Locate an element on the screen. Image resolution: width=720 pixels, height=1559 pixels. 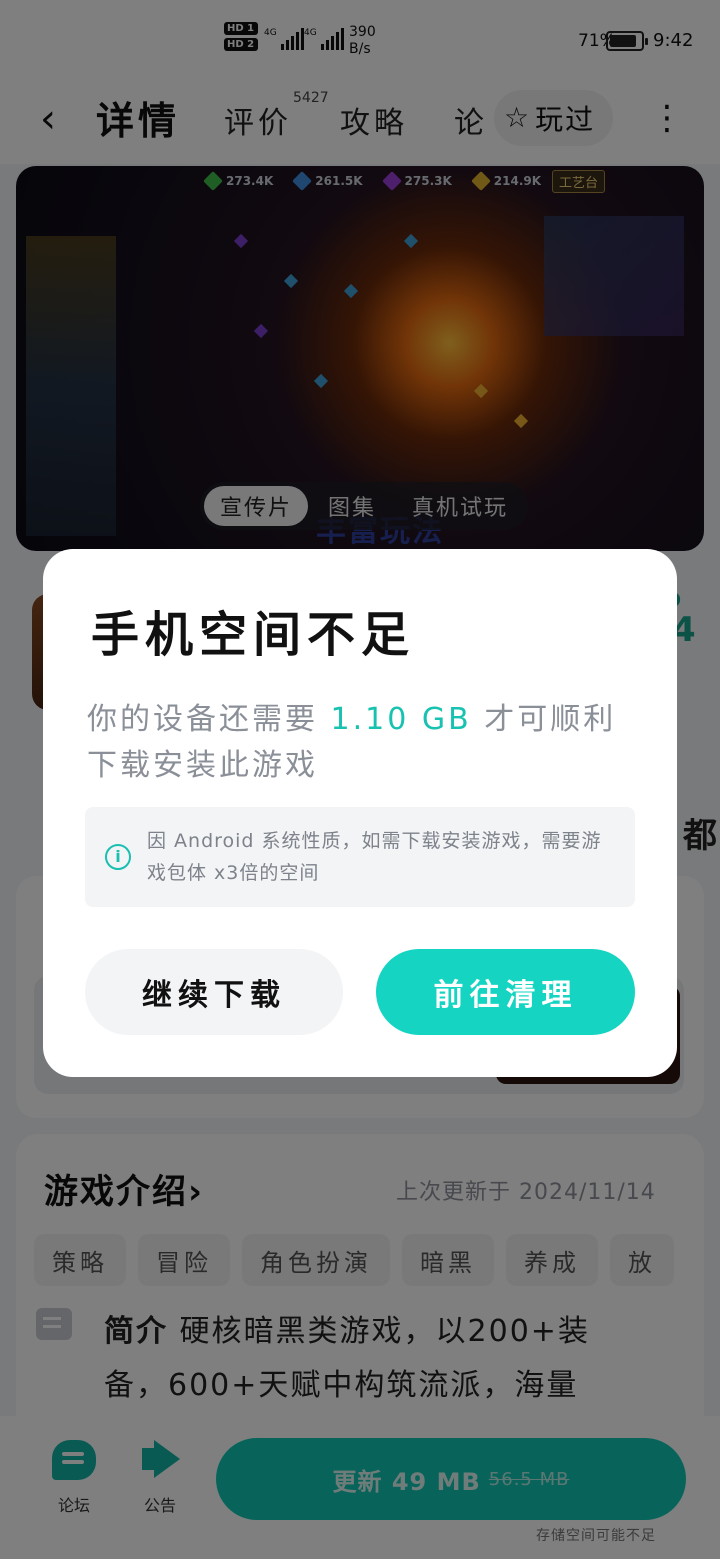
message-before: 你的设备还需要 is located at coordinates (209, 719).